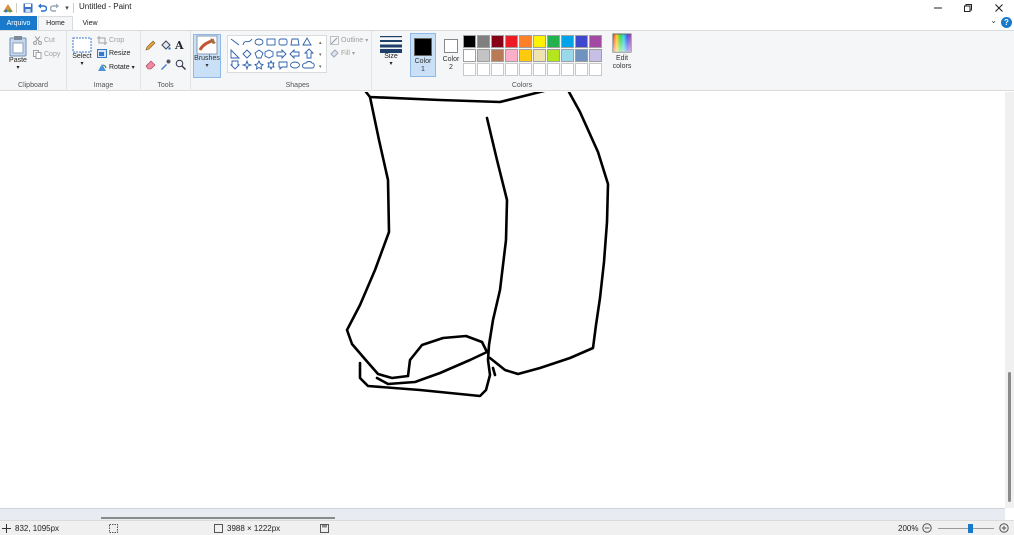  I want to click on horizontal-scroll-thumb, so click(218, 518).